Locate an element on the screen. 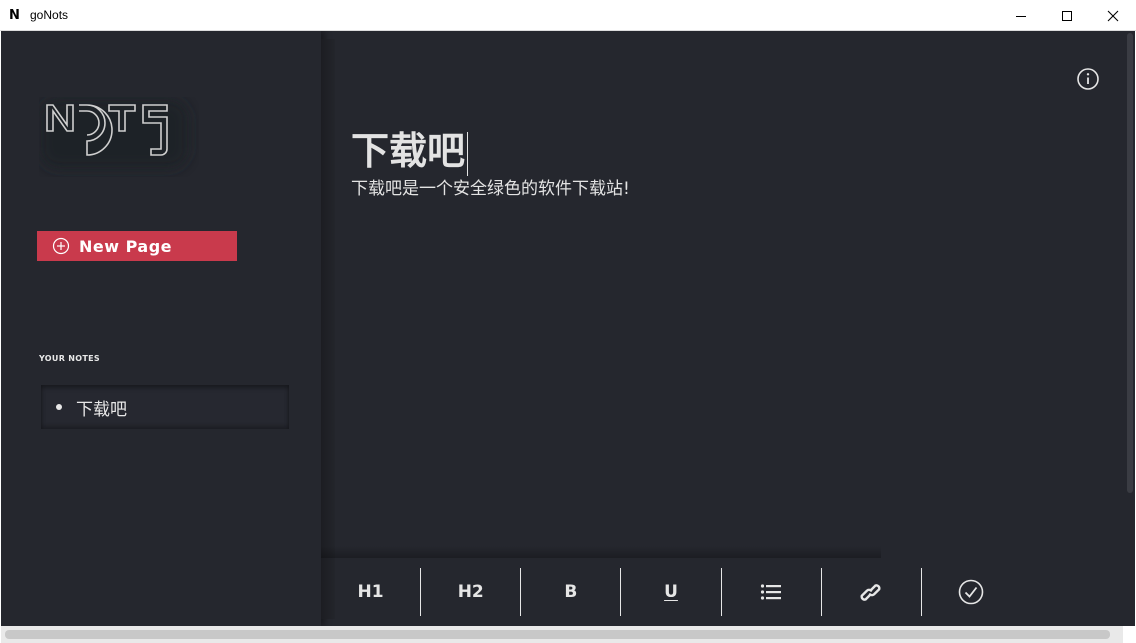  vertical-scrollbar is located at coordinates (1130, 328).